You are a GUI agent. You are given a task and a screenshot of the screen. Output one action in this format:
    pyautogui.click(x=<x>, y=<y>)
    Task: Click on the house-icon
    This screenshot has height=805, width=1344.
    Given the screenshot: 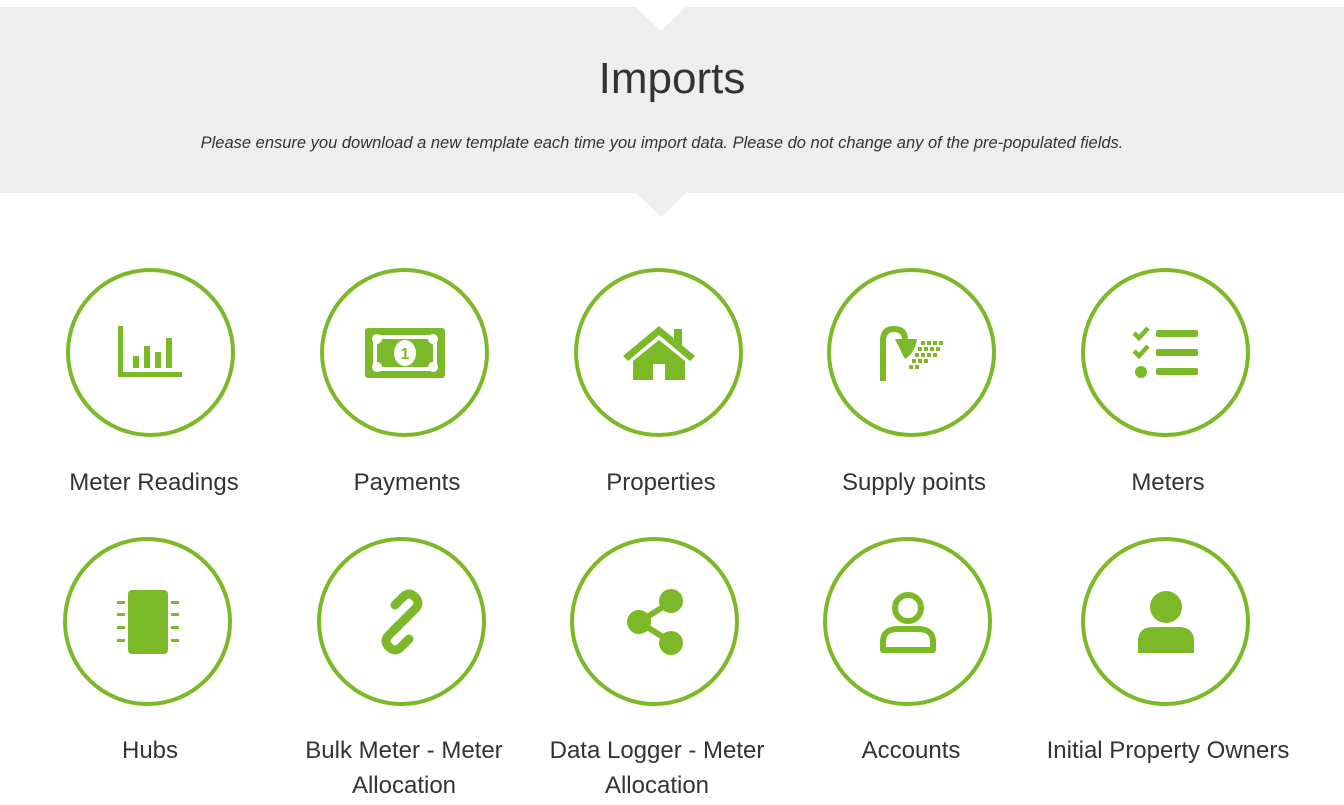 What is the action you would take?
    pyautogui.click(x=658, y=352)
    